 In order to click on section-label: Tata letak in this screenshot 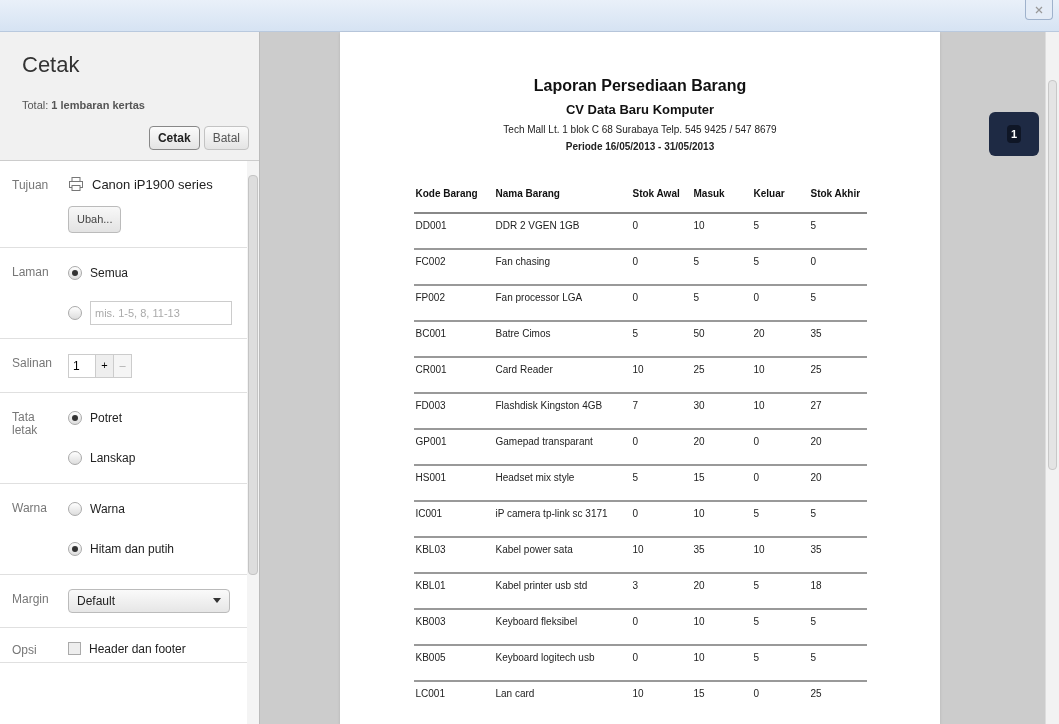, I will do `click(25, 423)`.